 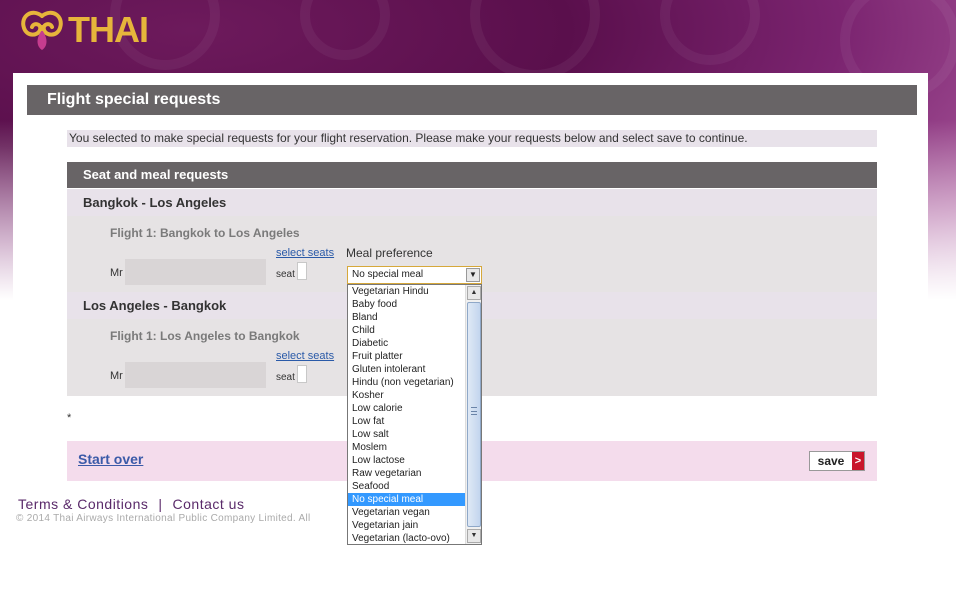 What do you see at coordinates (205, 233) in the screenshot?
I see `flight-name: Flight 1: Bangkok to Los Angeles` at bounding box center [205, 233].